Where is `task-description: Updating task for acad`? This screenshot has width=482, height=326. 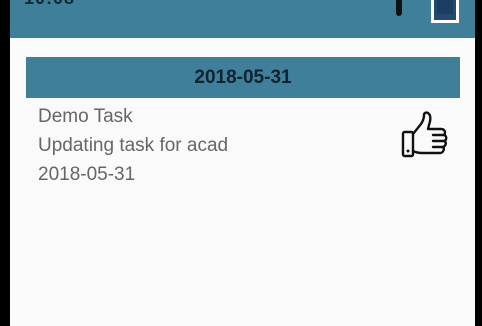 task-description: Updating task for acad is located at coordinates (133, 145).